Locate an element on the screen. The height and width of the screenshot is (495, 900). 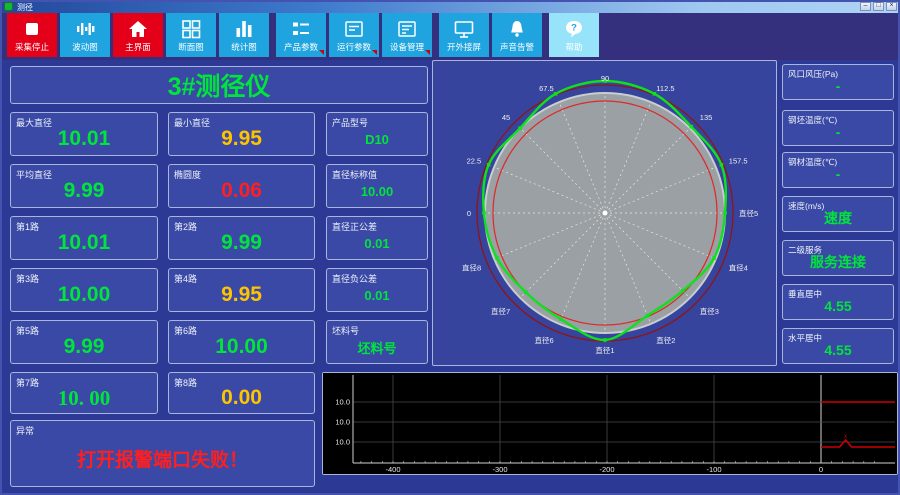
status-panel-3: 速度(m/s) 速度 is located at coordinates (838, 214).